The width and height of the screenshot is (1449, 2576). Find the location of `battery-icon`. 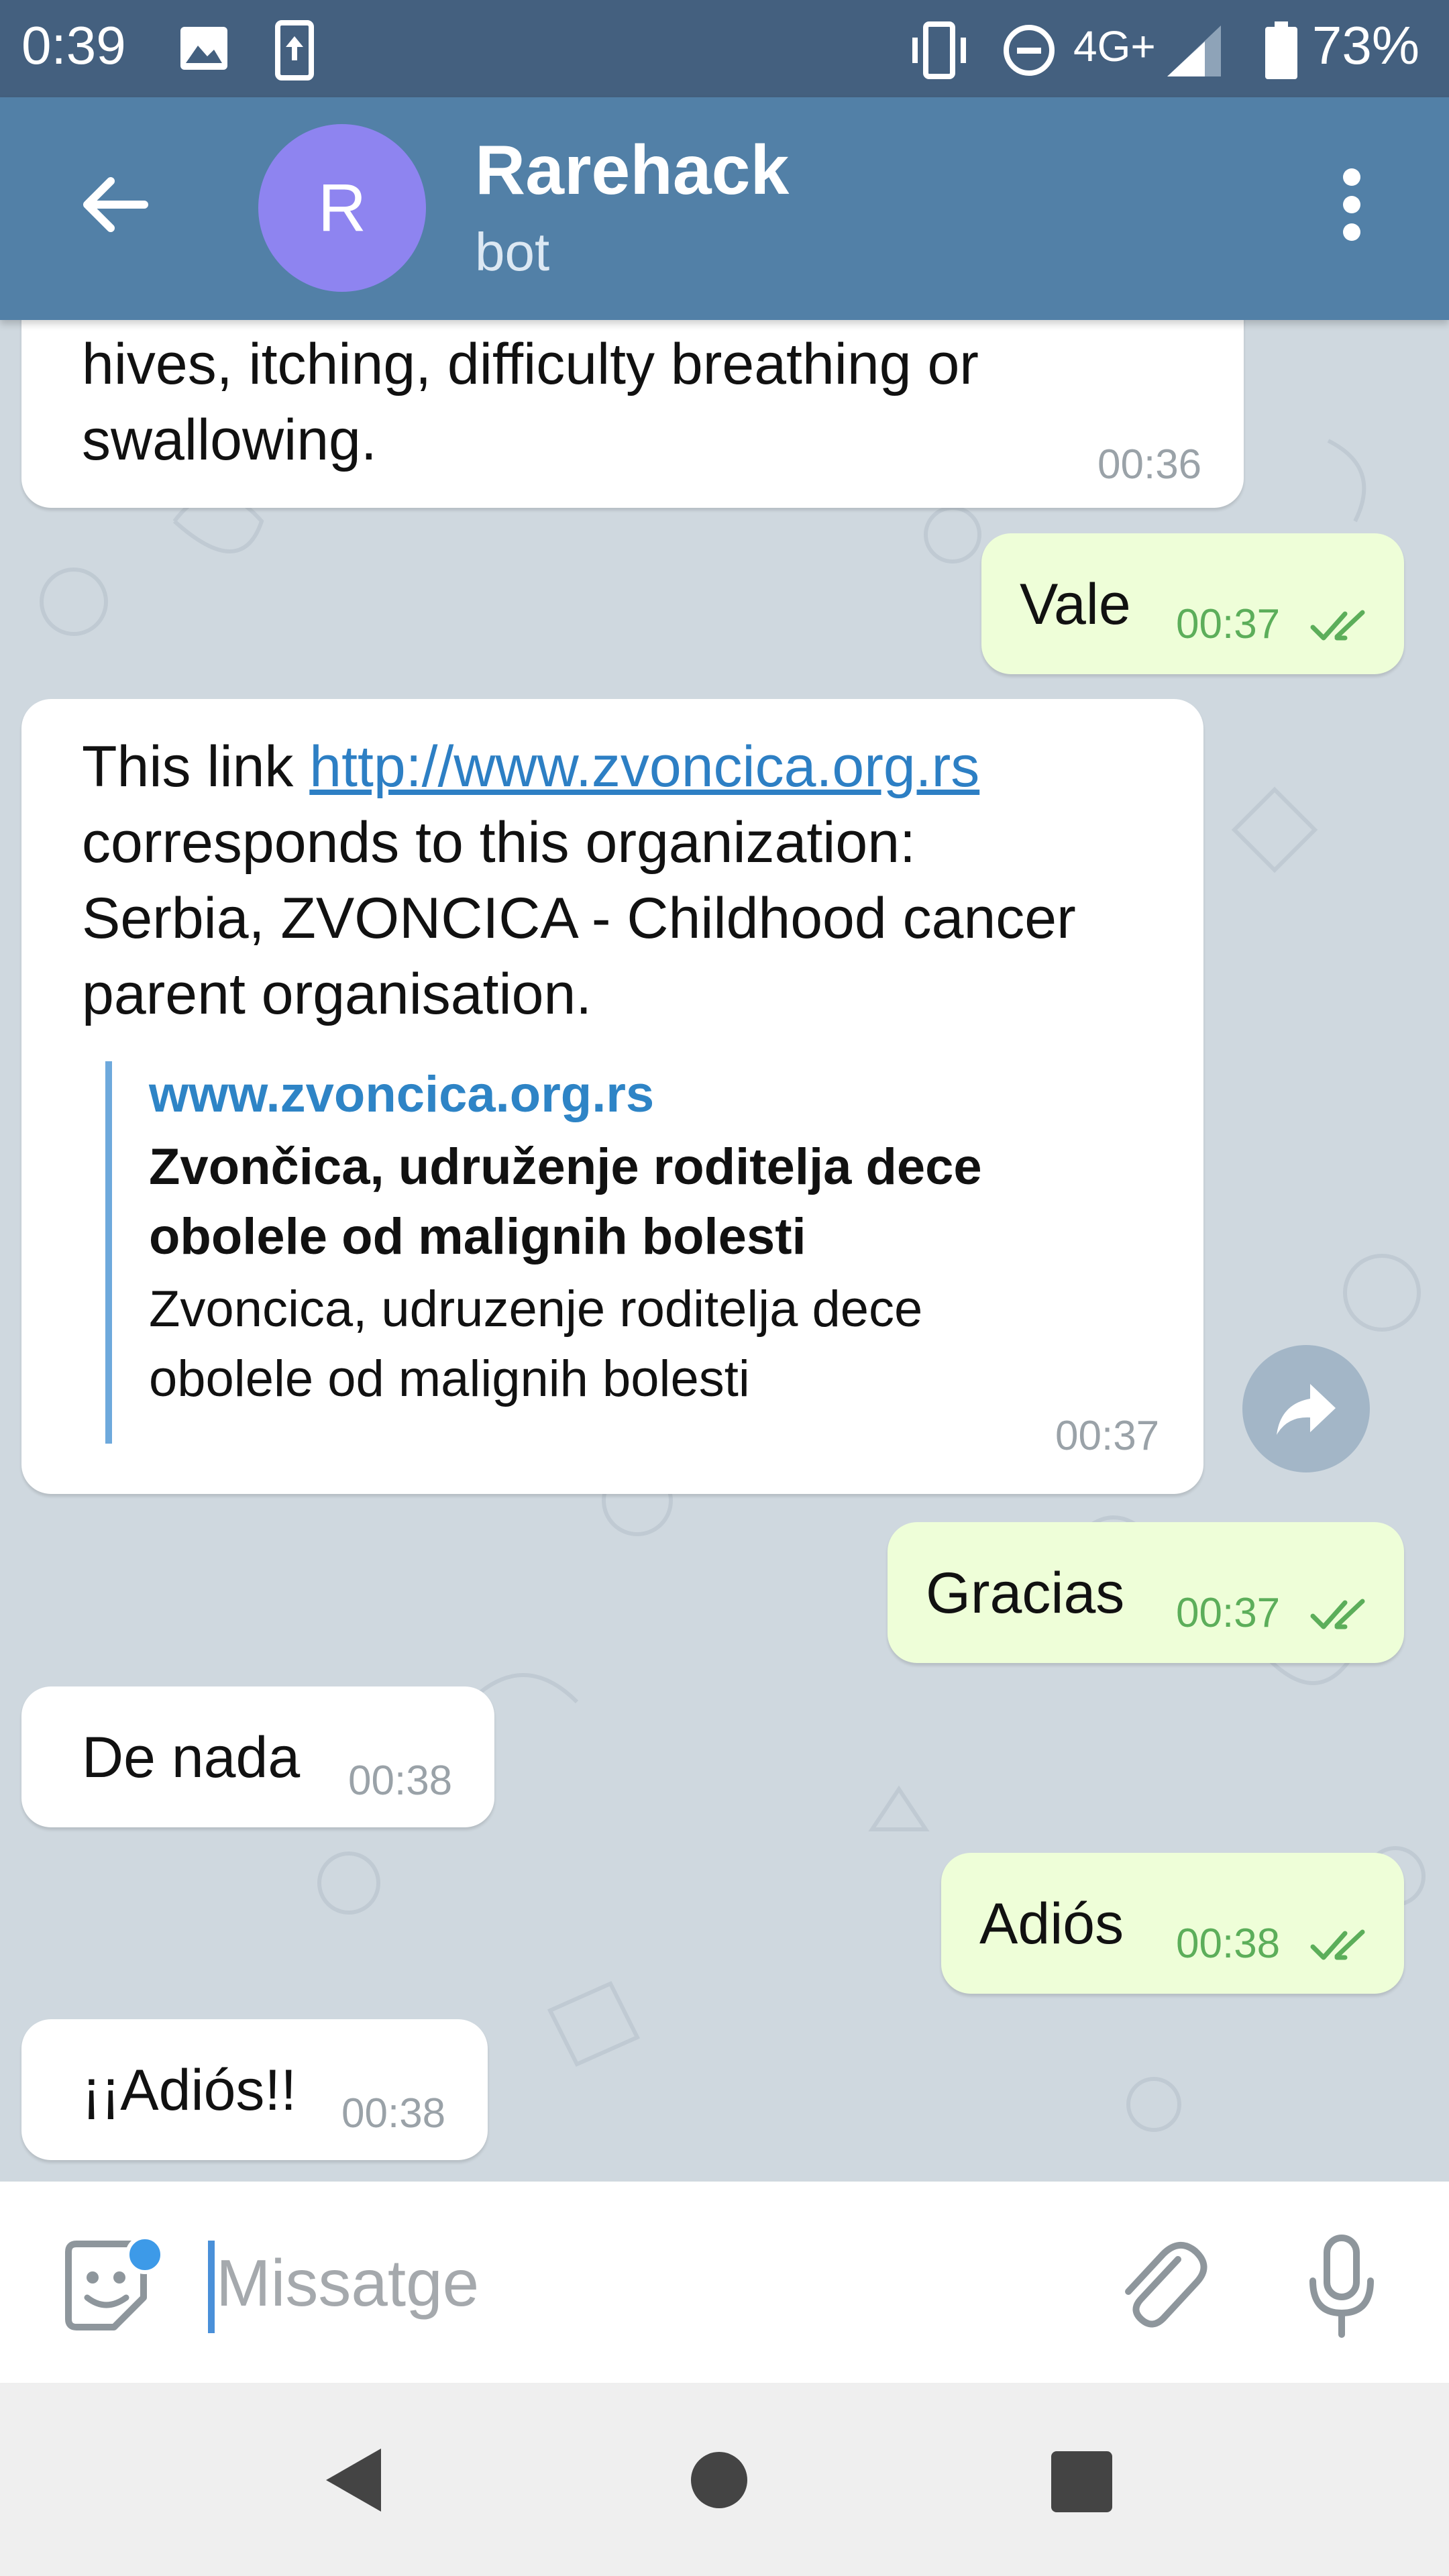

battery-icon is located at coordinates (1281, 50).